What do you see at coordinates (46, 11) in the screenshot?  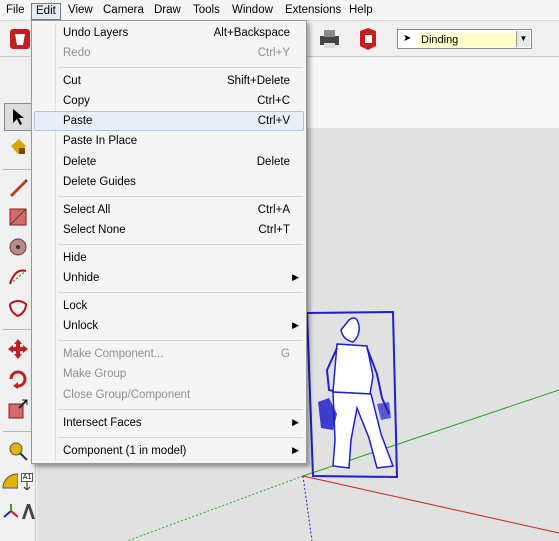 I see `menu-edit: Edit` at bounding box center [46, 11].